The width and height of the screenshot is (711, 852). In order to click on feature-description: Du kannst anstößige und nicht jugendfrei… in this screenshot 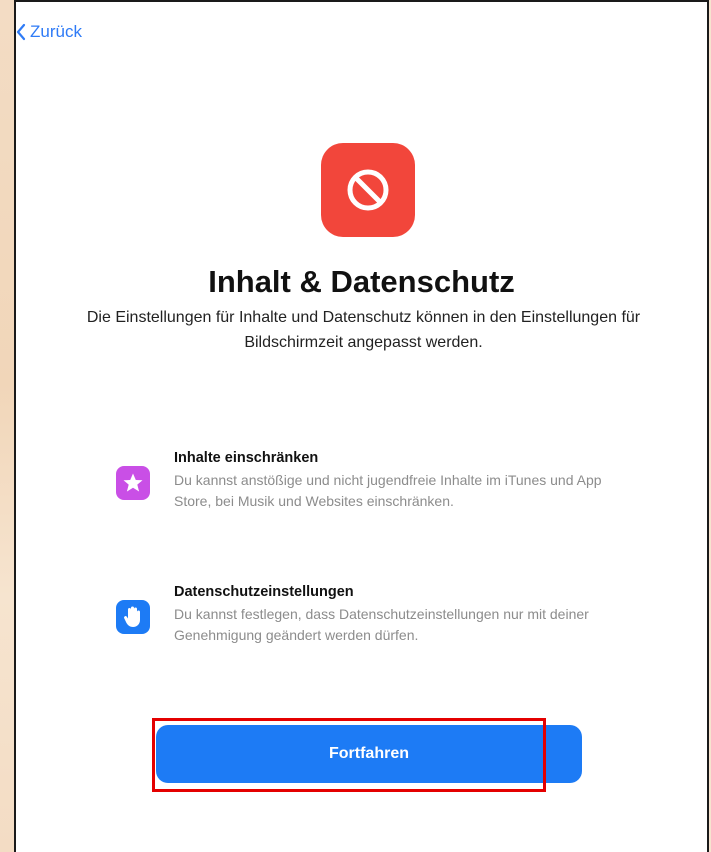, I will do `click(388, 490)`.